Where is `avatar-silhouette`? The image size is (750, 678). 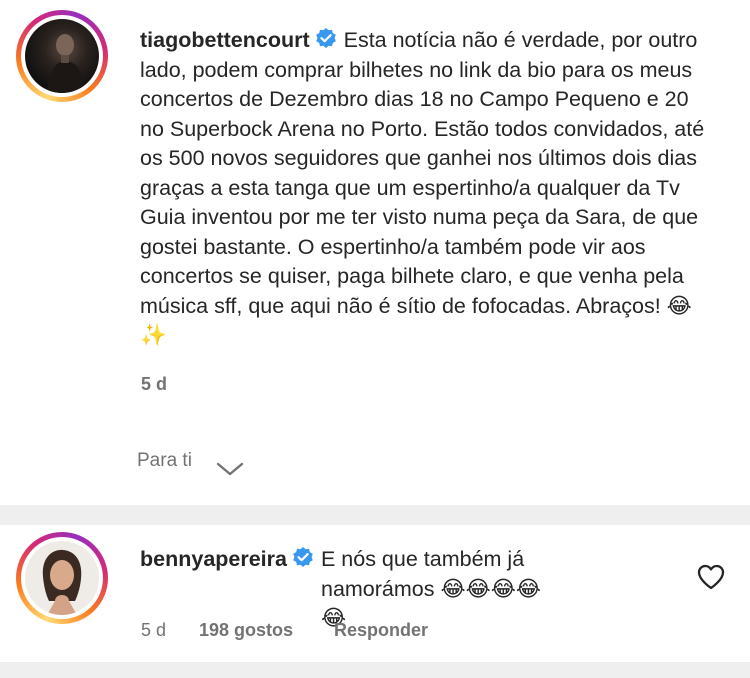 avatar-silhouette is located at coordinates (66, 63).